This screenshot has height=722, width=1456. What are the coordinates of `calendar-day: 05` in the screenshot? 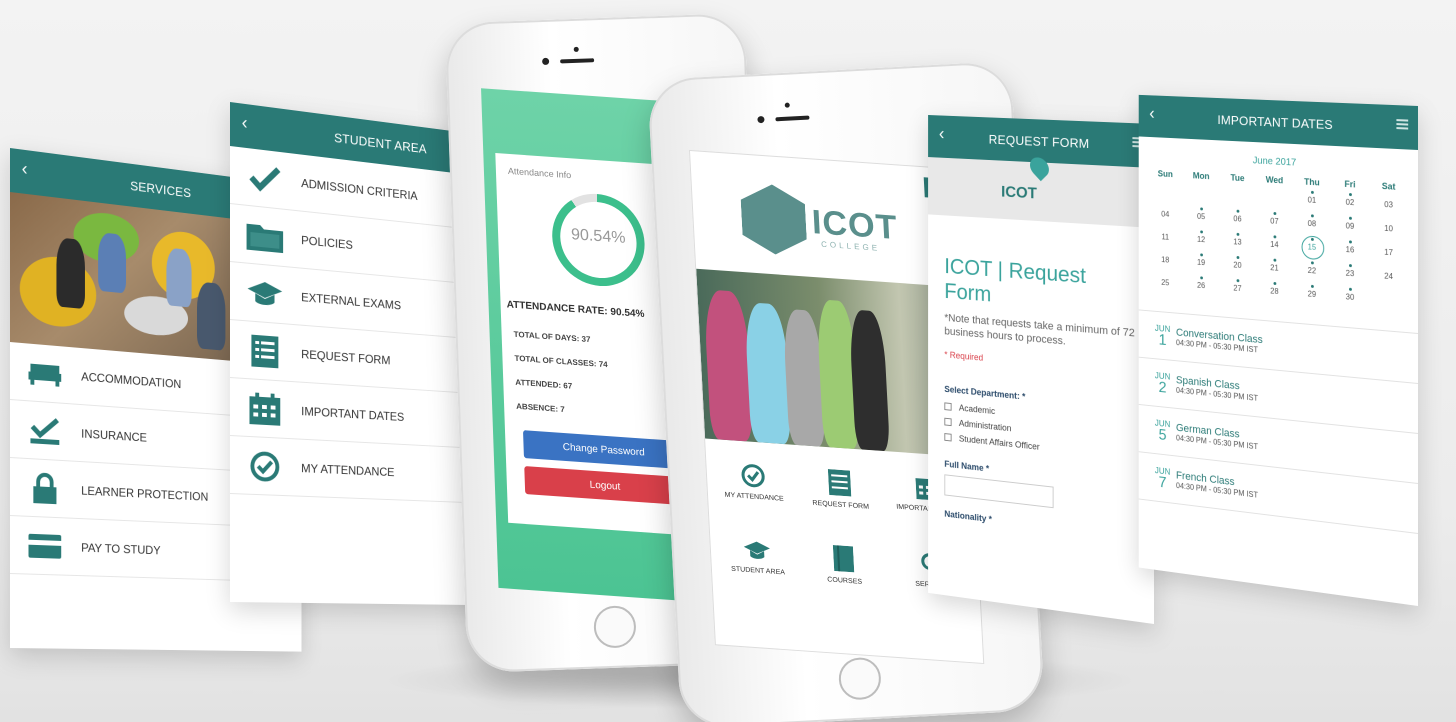 It's located at (1201, 215).